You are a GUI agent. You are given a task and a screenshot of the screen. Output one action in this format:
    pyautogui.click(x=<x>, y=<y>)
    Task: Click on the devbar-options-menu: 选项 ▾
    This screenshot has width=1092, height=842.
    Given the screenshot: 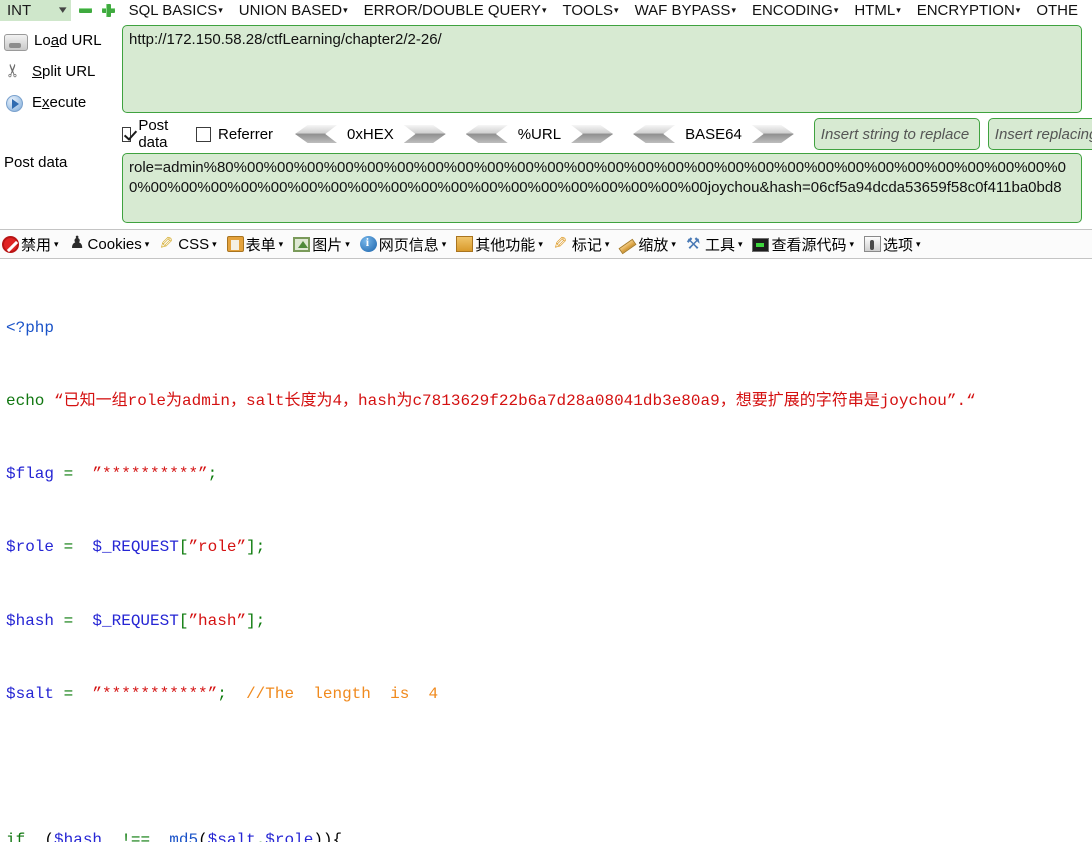 What is the action you would take?
    pyautogui.click(x=892, y=244)
    